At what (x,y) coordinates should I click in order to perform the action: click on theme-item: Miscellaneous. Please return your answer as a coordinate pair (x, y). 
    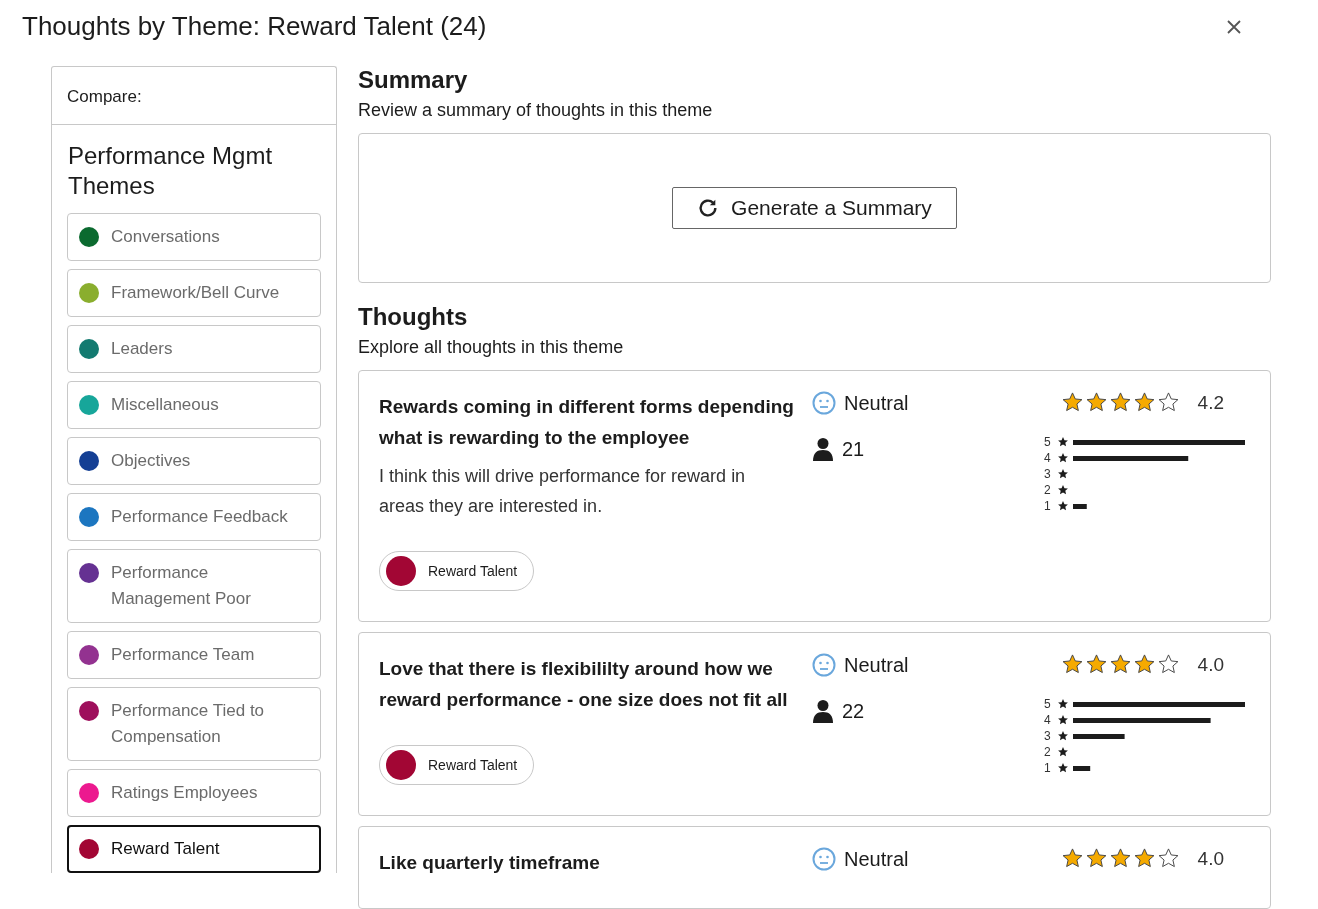
    Looking at the image, I should click on (194, 405).